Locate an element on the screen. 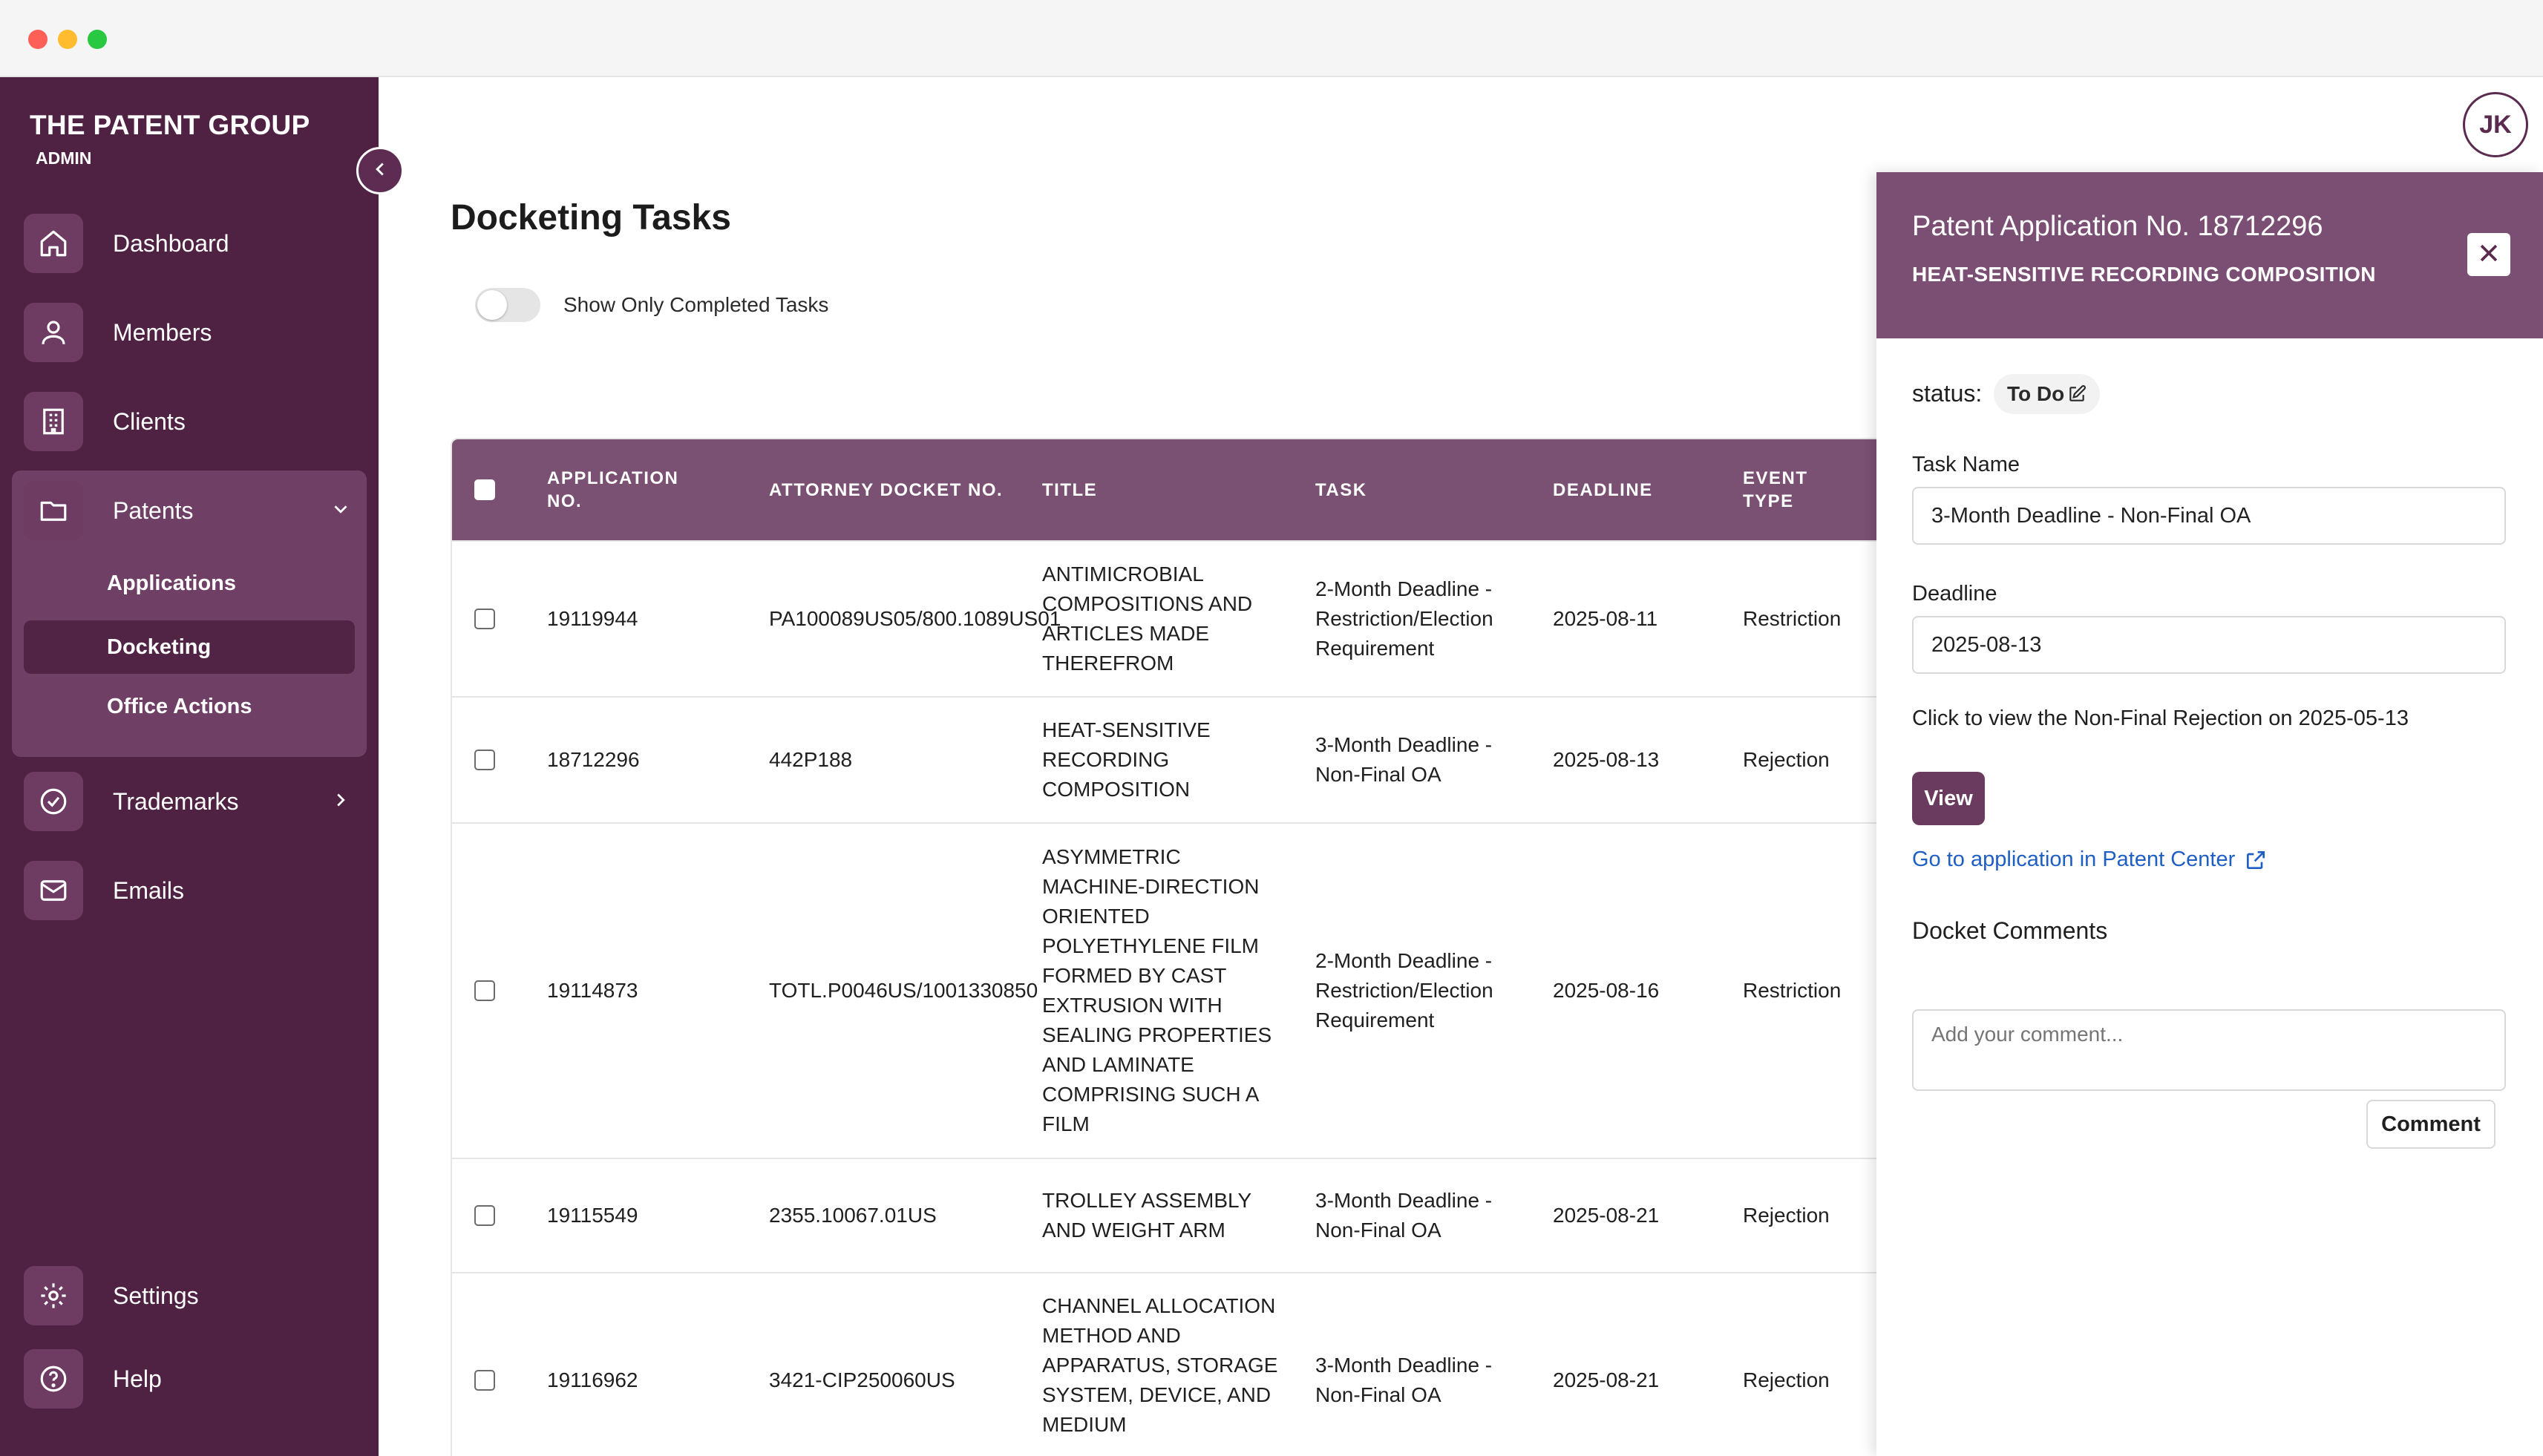 The height and width of the screenshot is (1456, 2543). sidebar-item-label: Emails is located at coordinates (149, 890).